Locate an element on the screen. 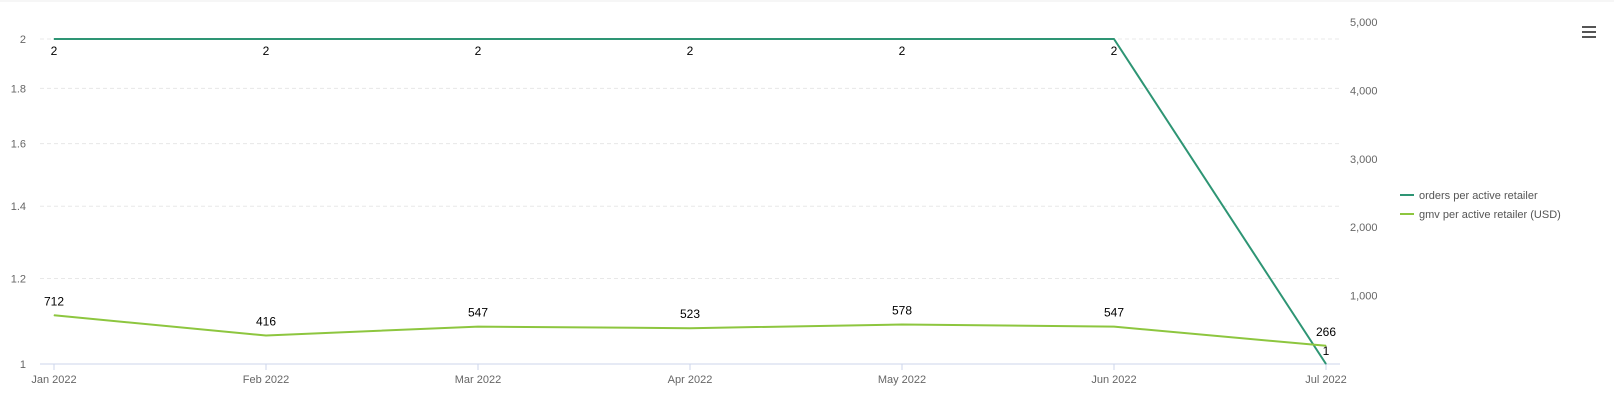 The height and width of the screenshot is (412, 1614). x-tick-label: May 2022 is located at coordinates (902, 380).